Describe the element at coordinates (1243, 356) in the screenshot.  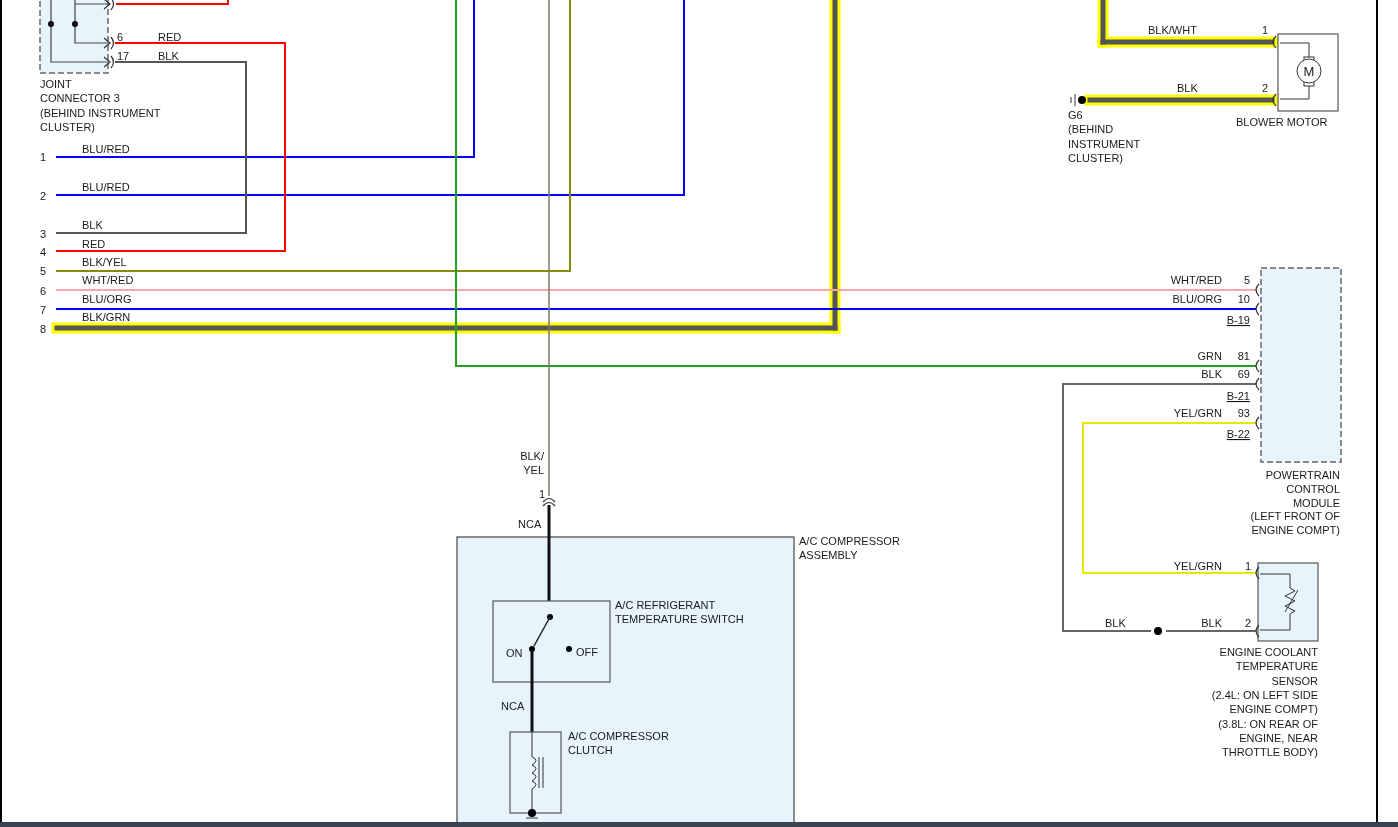
I see `pin-number: 81` at that location.